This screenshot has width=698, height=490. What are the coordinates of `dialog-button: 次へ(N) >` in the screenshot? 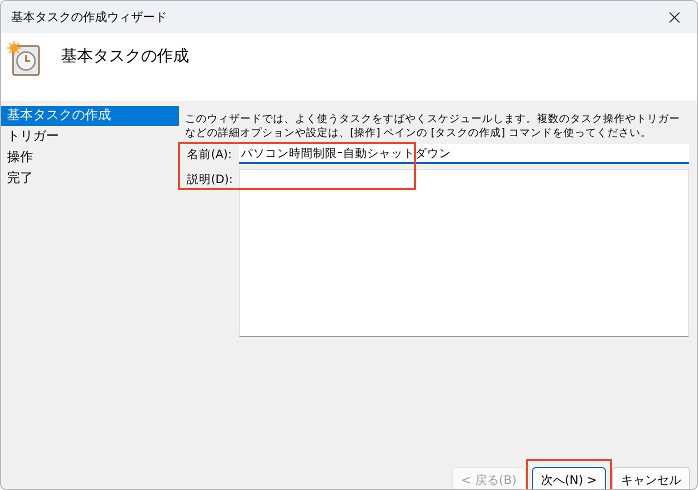 It's located at (569, 478).